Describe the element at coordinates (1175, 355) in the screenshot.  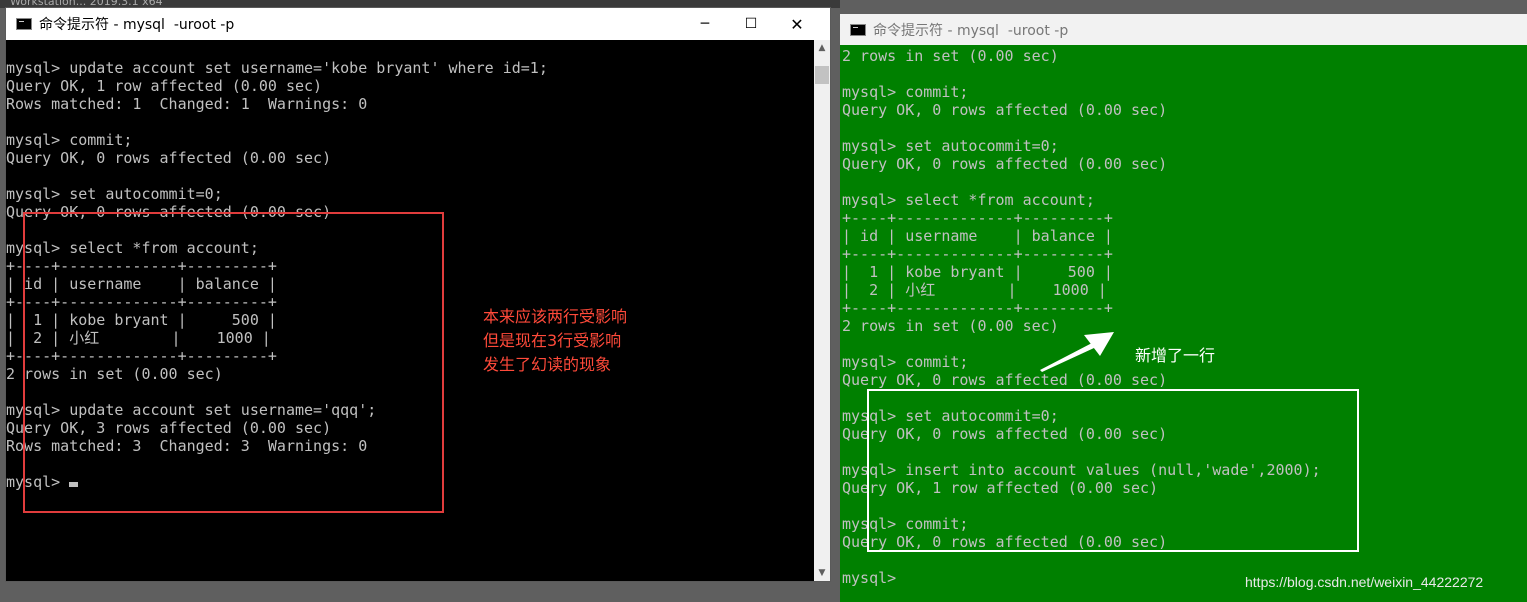
I see `white-annotation-note: 新增了一行` at that location.